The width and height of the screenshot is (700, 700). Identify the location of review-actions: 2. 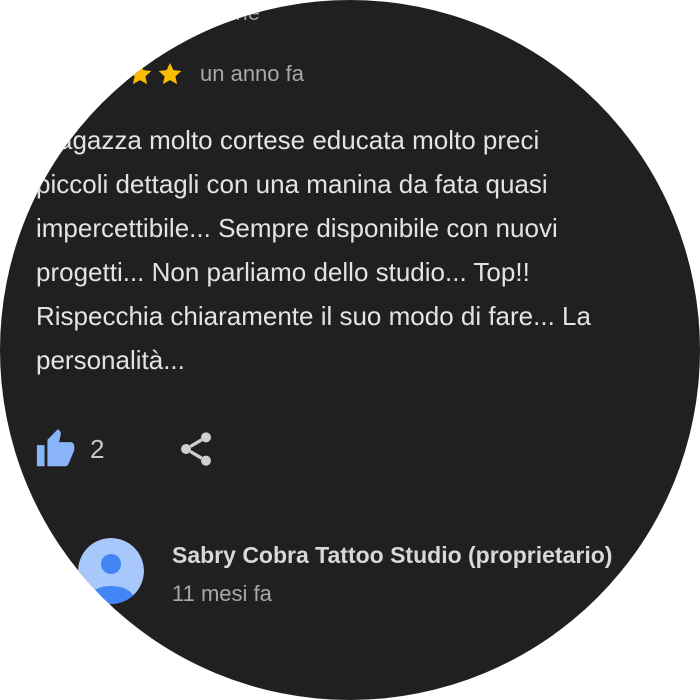
(125, 449).